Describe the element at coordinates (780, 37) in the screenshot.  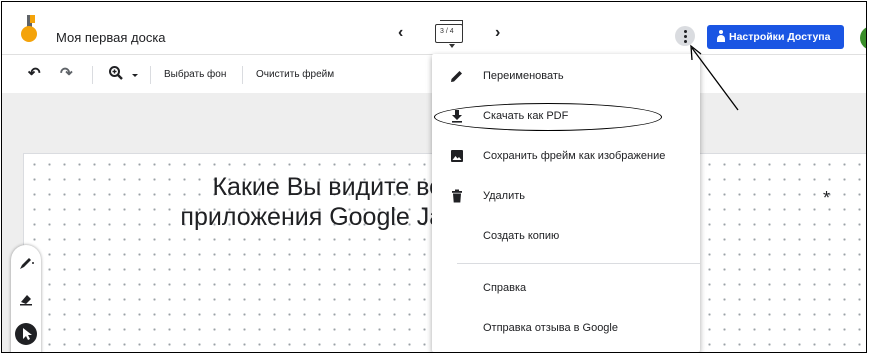
I see `share-button-label: Настройки Доступа` at that location.